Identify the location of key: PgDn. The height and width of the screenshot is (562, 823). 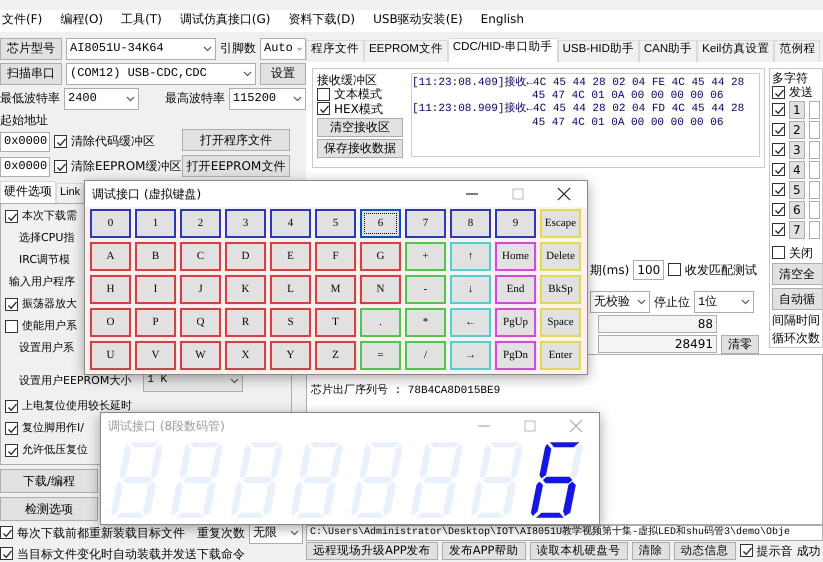
(515, 355).